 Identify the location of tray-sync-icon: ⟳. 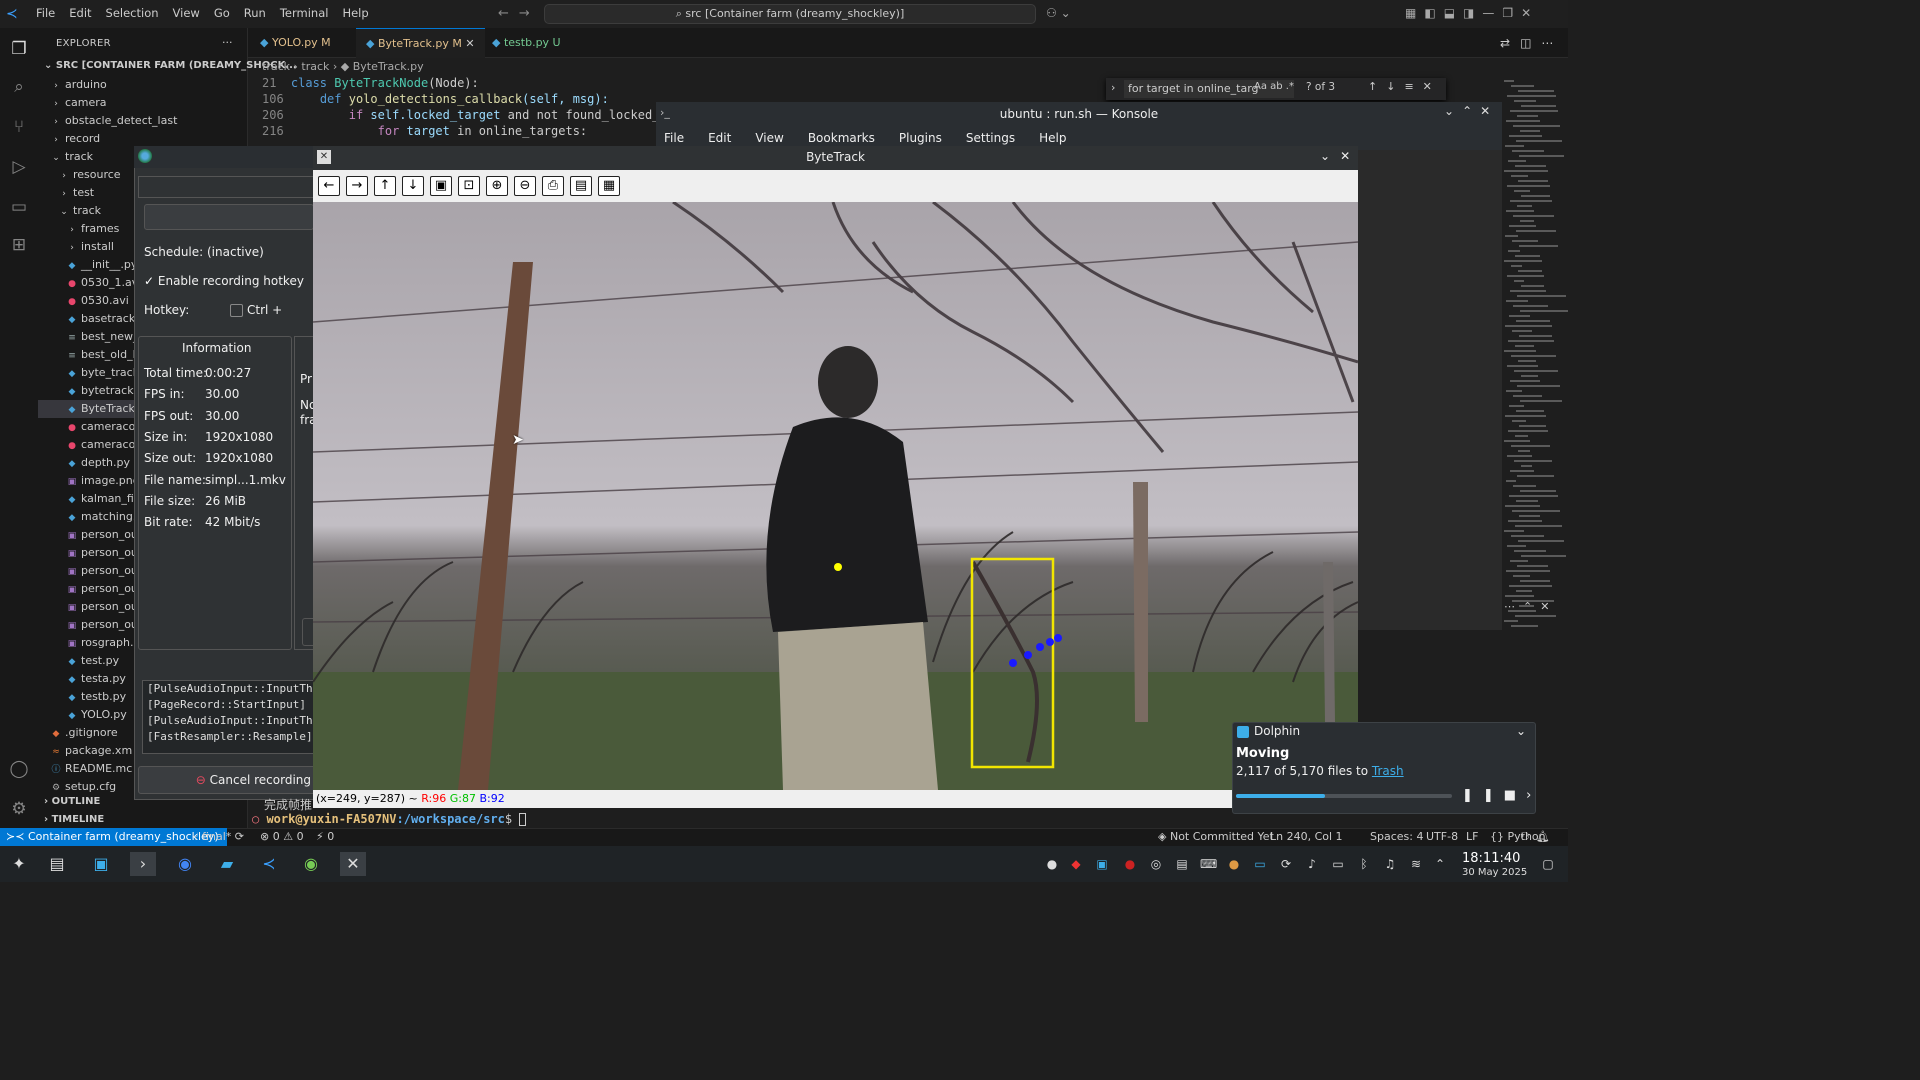
(1286, 864).